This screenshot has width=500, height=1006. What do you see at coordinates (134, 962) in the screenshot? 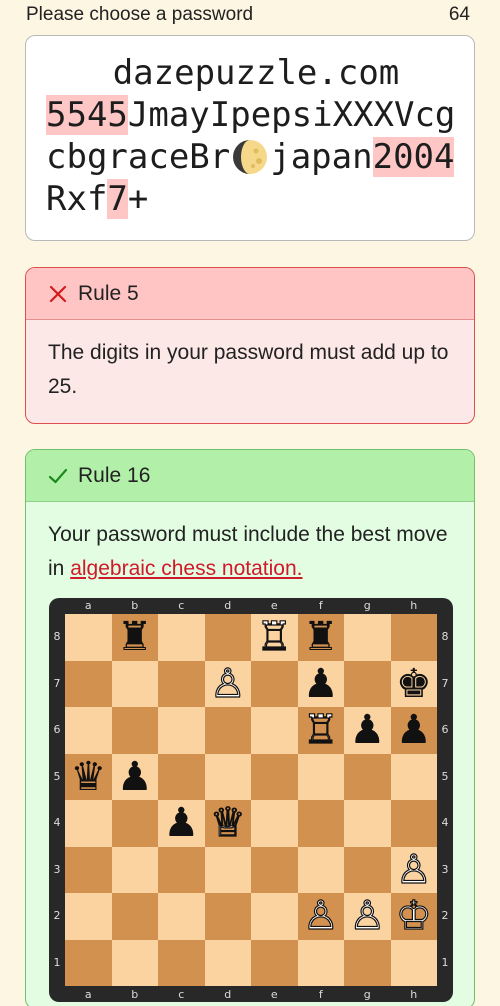
I see `square-b1` at bounding box center [134, 962].